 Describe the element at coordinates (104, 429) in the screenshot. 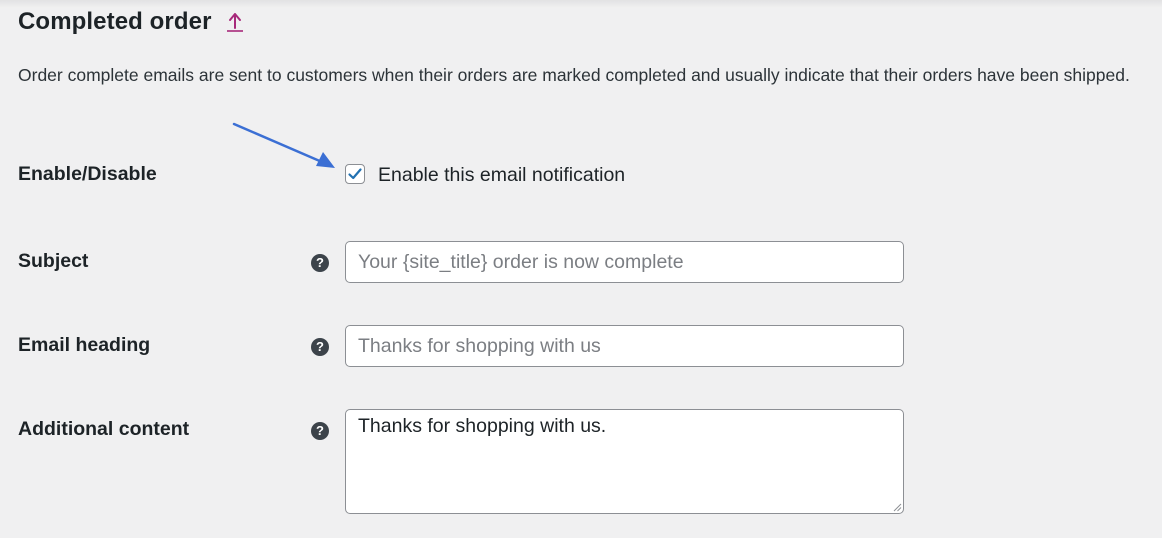

I see `additional-content-label: Additional content` at that location.